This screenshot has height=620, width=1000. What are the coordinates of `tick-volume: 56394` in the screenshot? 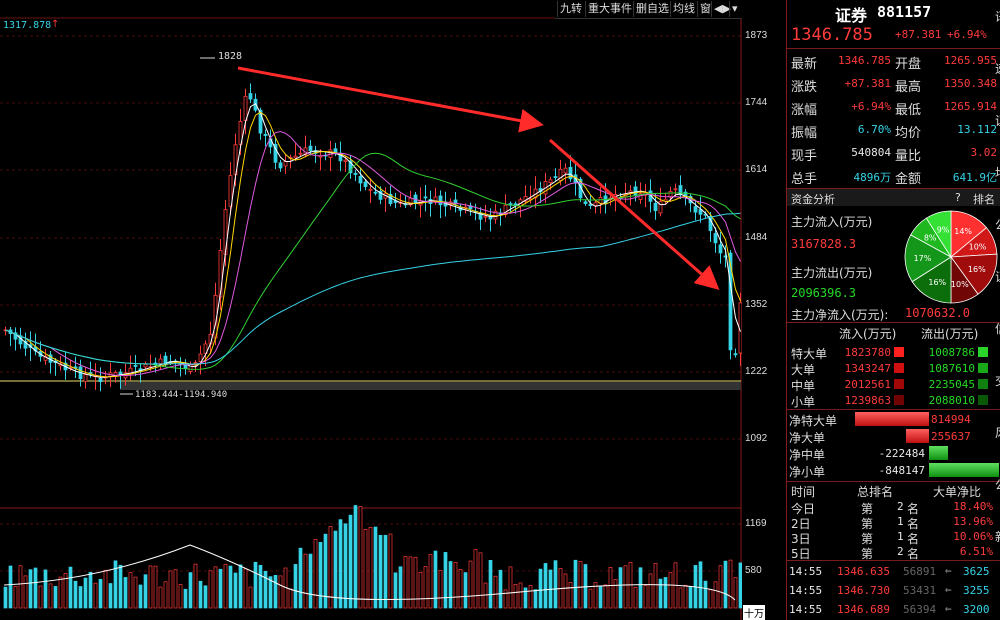 It's located at (920, 609).